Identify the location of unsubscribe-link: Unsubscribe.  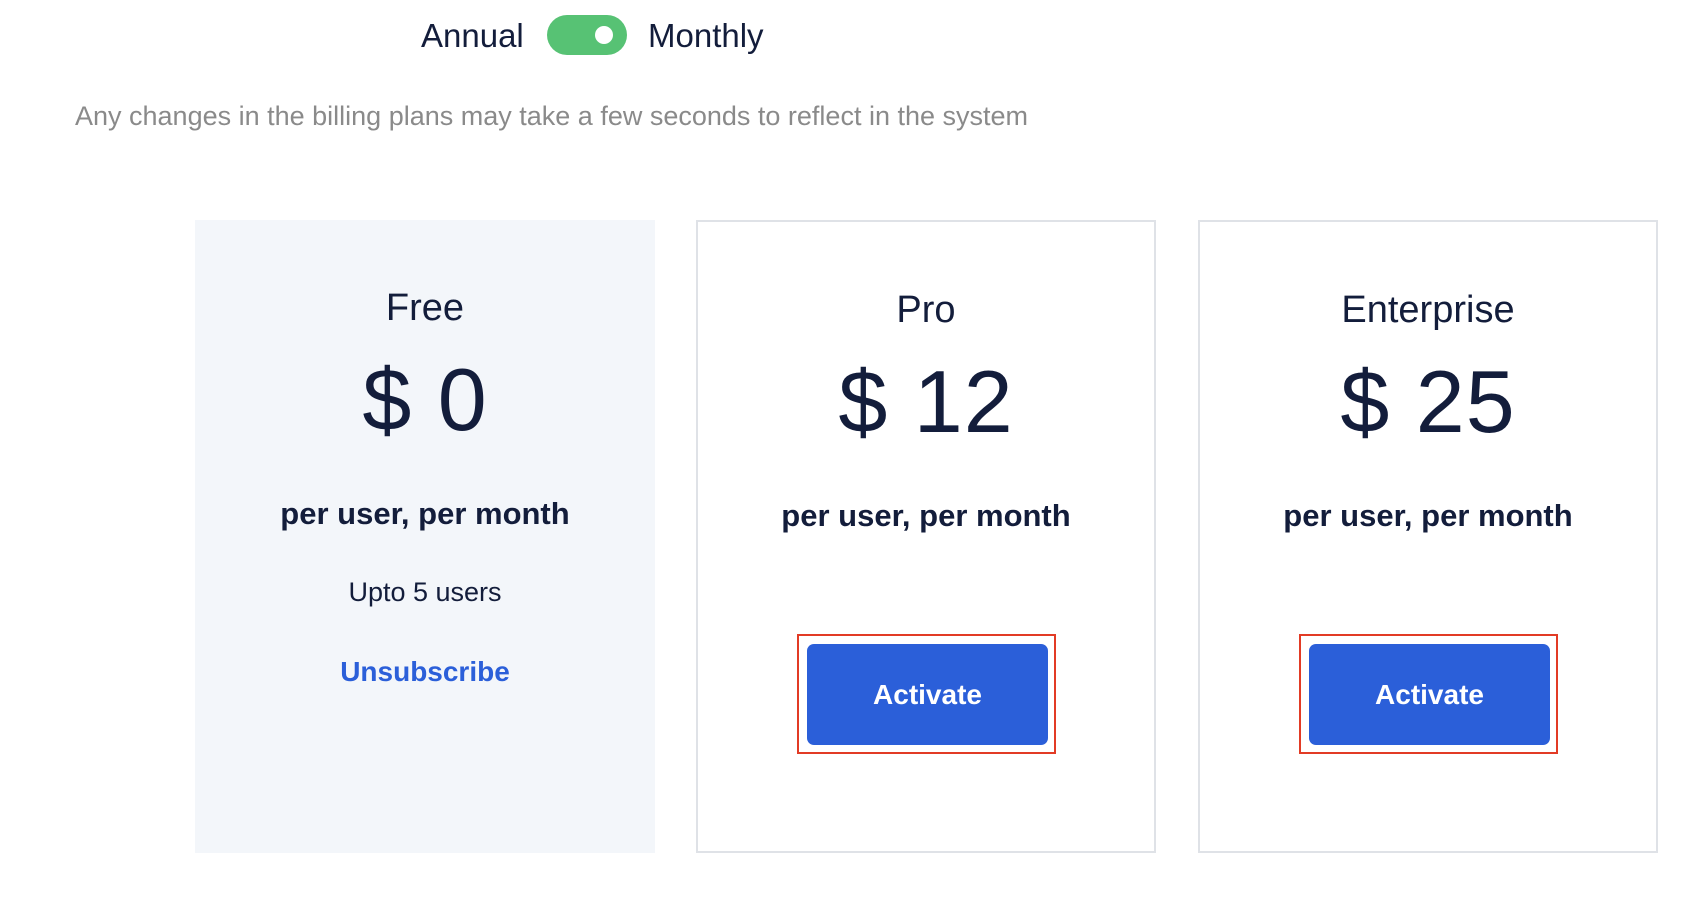
(425, 672).